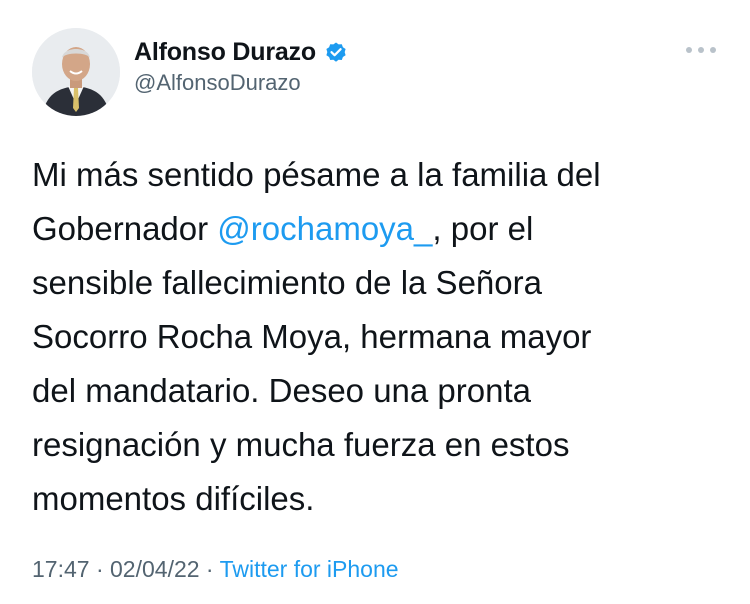  I want to click on tweet-meta: 17:47 · 02/04/22 · Twitter for iPhone, so click(215, 569).